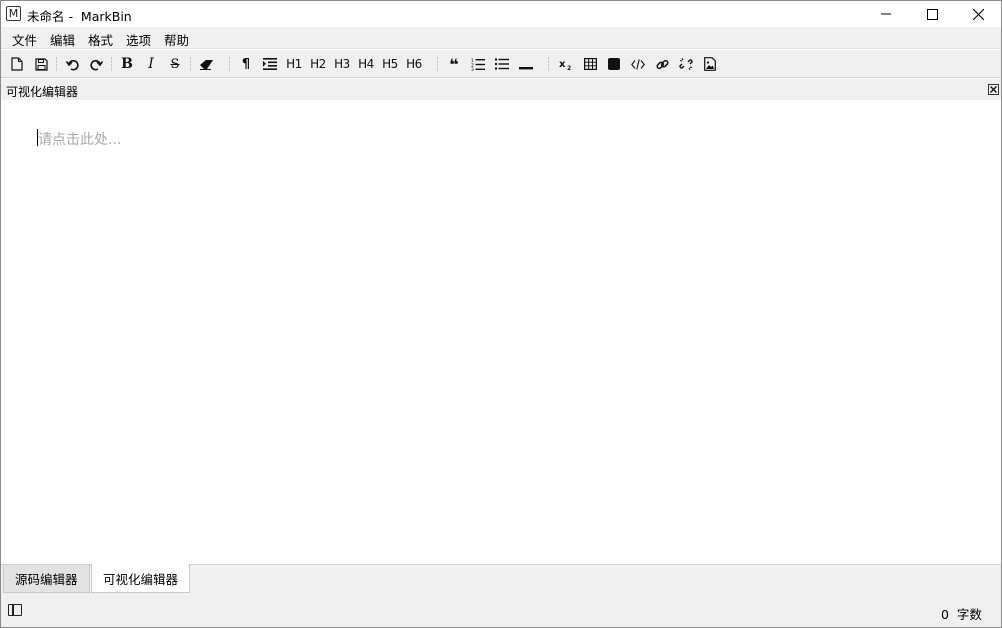  I want to click on panel-close-button, so click(993, 89).